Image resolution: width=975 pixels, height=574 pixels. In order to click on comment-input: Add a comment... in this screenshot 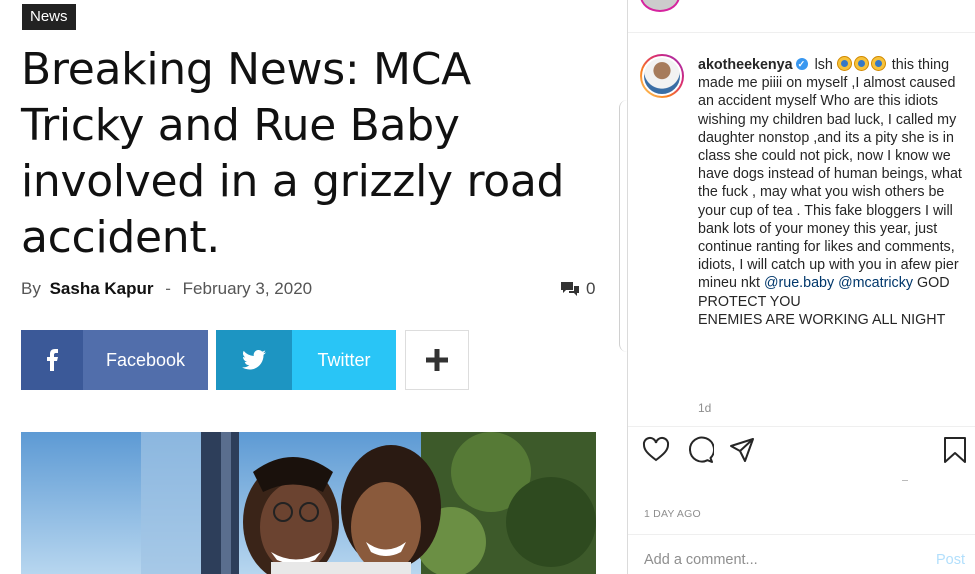, I will do `click(701, 560)`.